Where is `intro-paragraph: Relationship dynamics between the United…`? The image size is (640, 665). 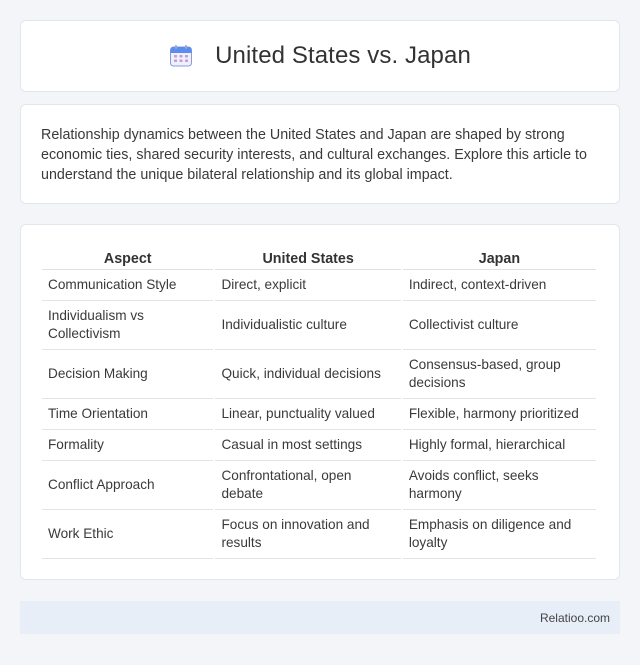
intro-paragraph: Relationship dynamics between the United… is located at coordinates (314, 155).